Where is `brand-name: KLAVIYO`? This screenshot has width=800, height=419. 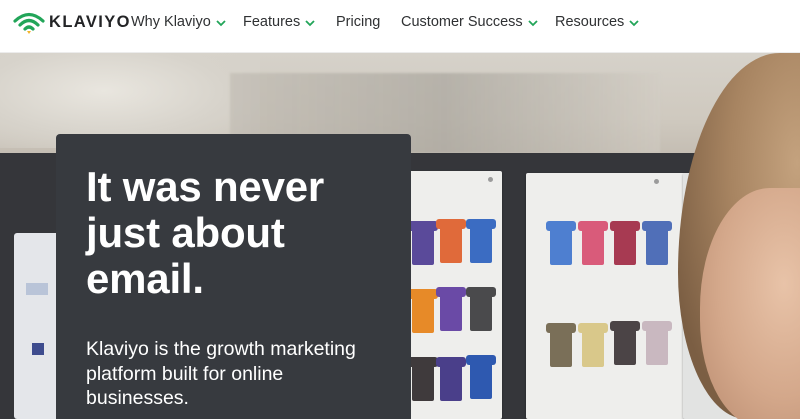 brand-name: KLAVIYO is located at coordinates (90, 22).